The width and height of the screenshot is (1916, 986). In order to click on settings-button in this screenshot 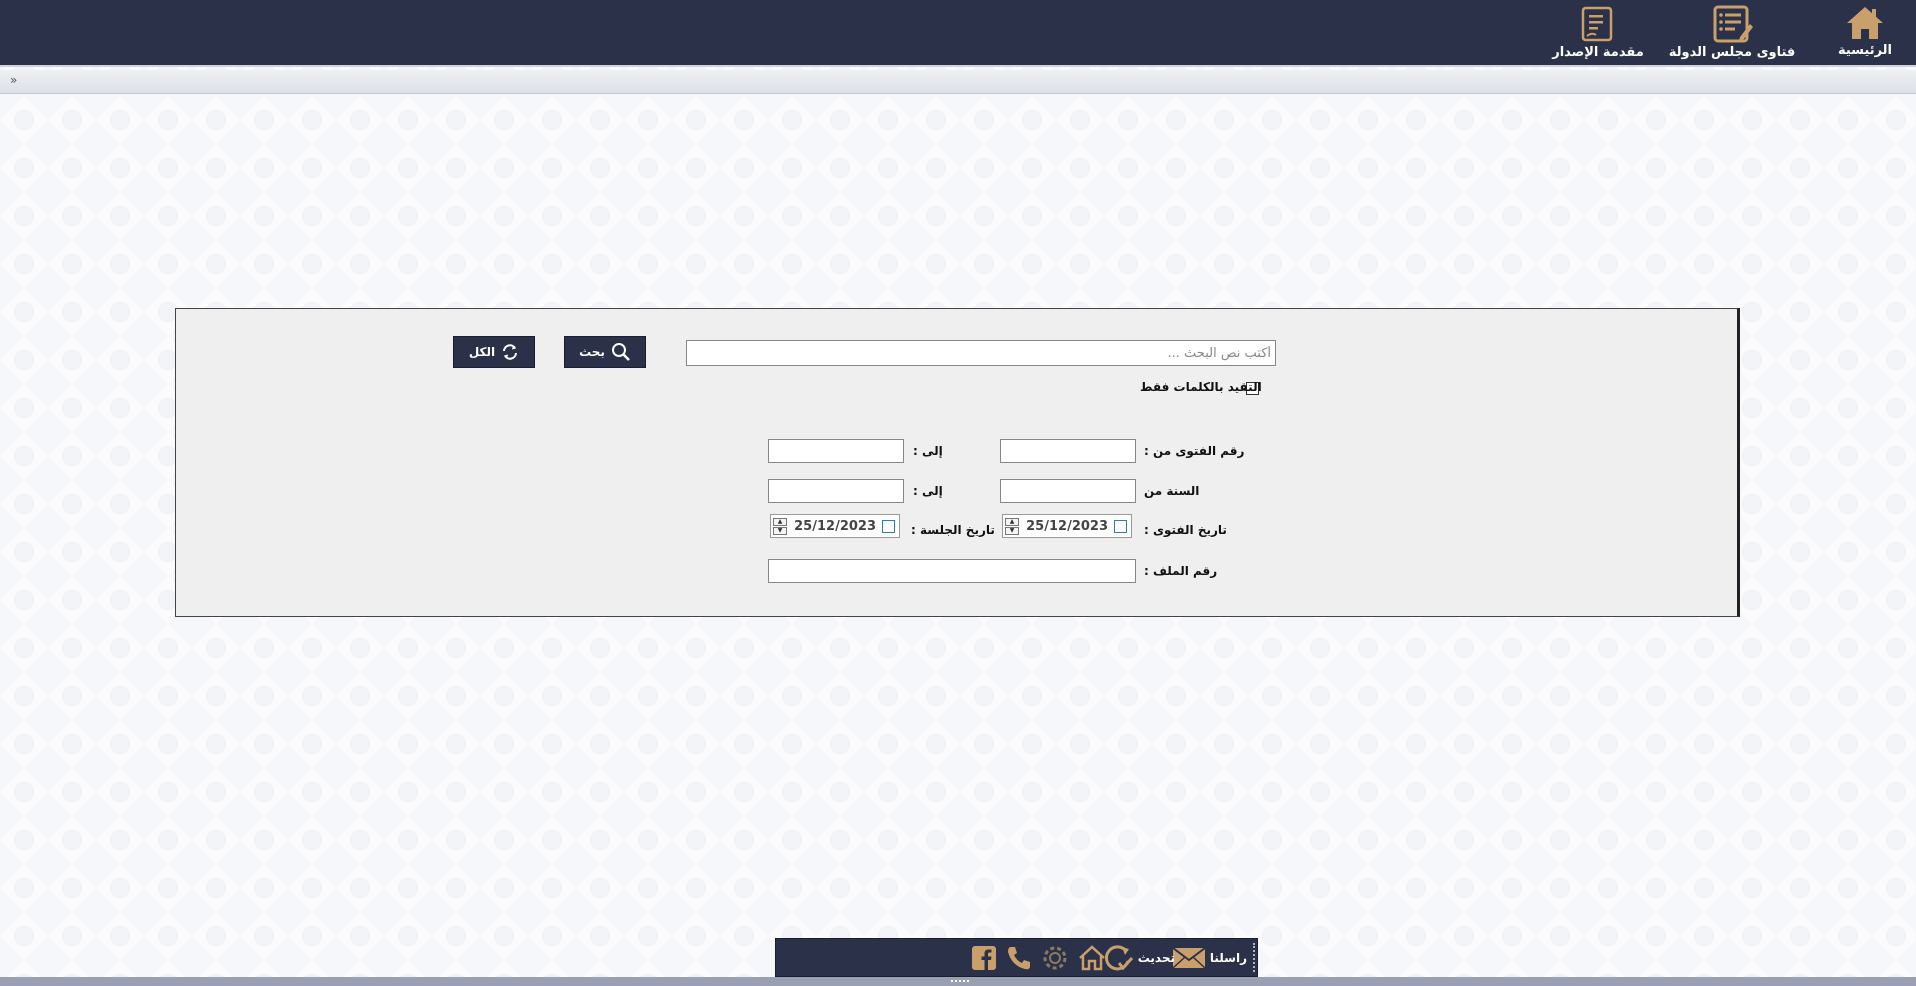, I will do `click(1055, 958)`.